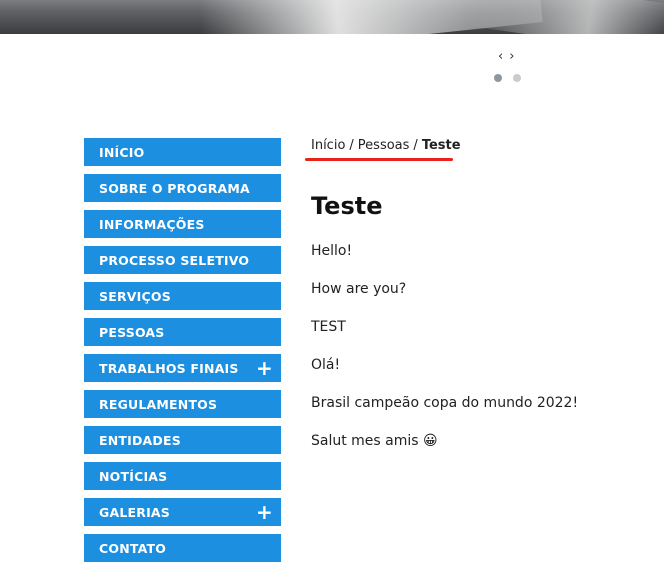  I want to click on prev-arrow-icon: ‹, so click(500, 57).